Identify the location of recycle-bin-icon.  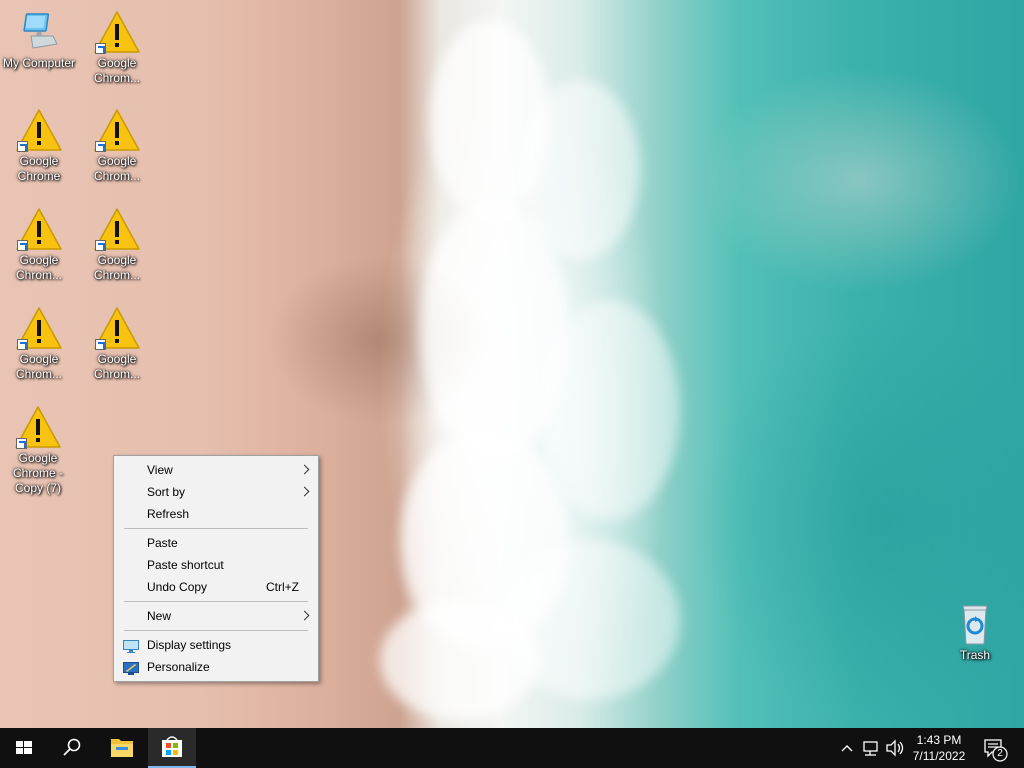
(975, 625).